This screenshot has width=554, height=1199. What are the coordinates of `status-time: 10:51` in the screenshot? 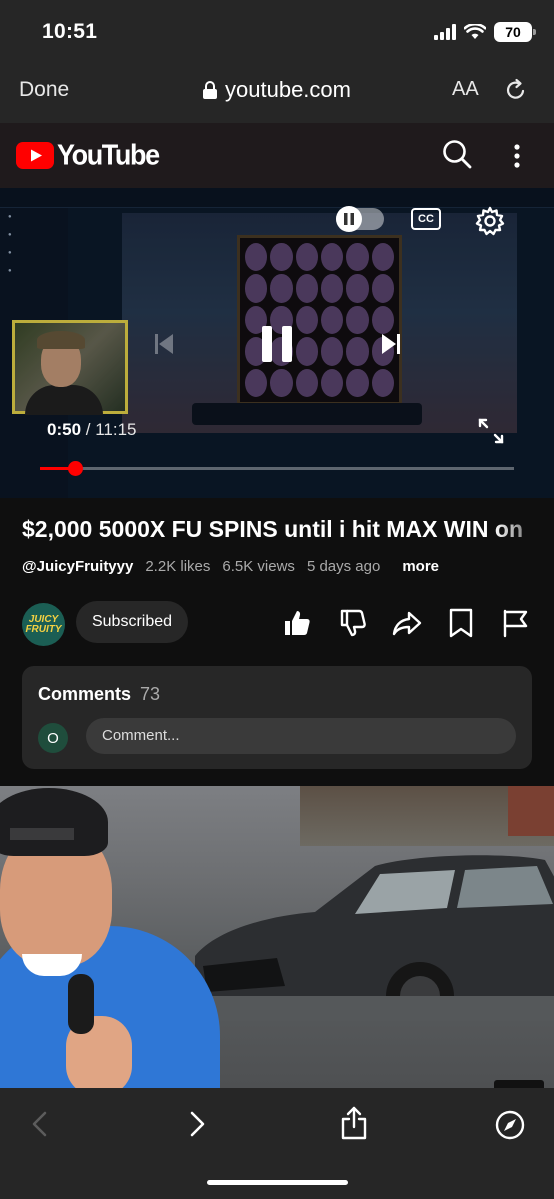 It's located at (70, 31).